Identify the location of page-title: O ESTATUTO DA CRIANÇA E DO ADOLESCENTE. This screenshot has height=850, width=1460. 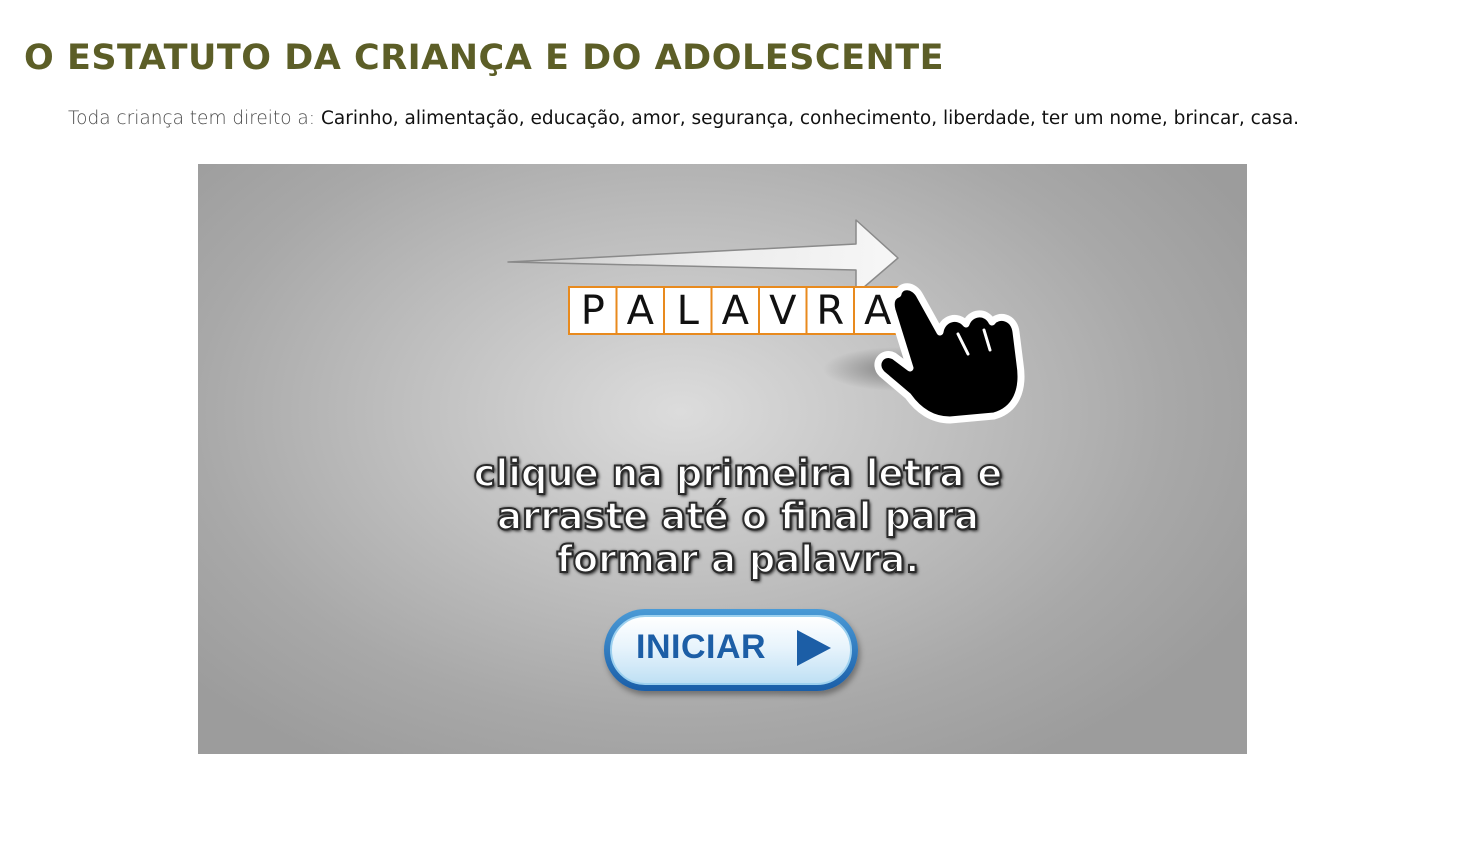
(484, 58).